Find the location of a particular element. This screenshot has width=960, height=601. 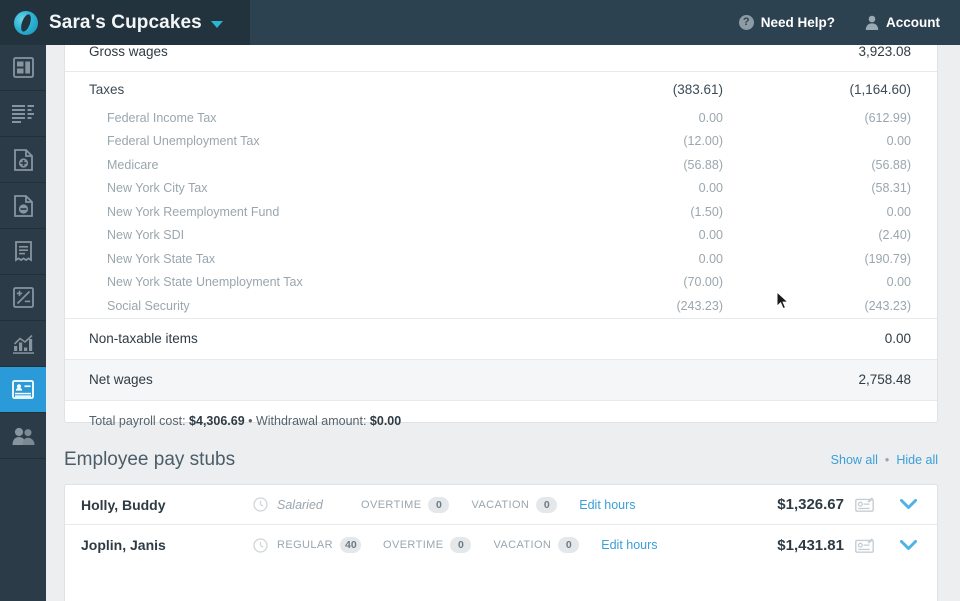

row-value-col1: (70.00) is located at coordinates (703, 282).